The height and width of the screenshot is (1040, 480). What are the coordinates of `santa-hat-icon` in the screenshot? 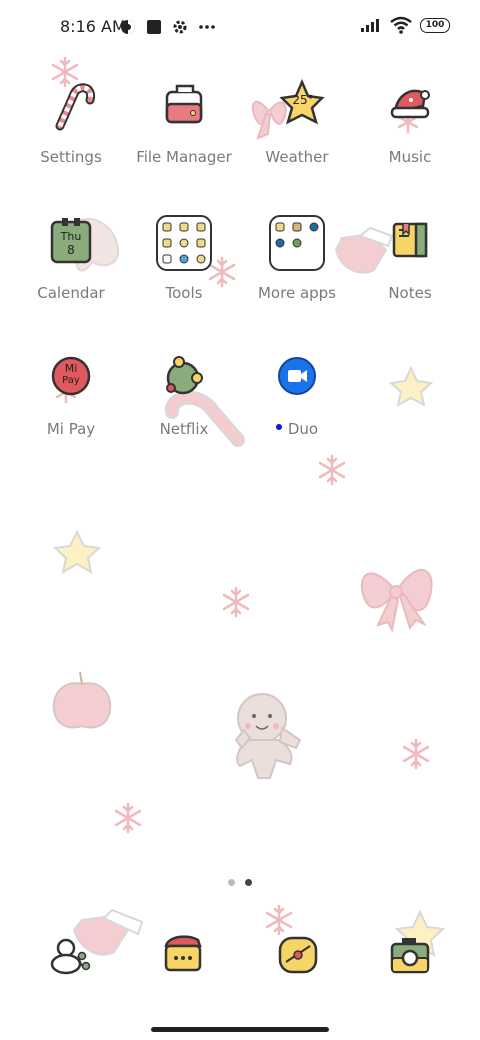 It's located at (410, 107).